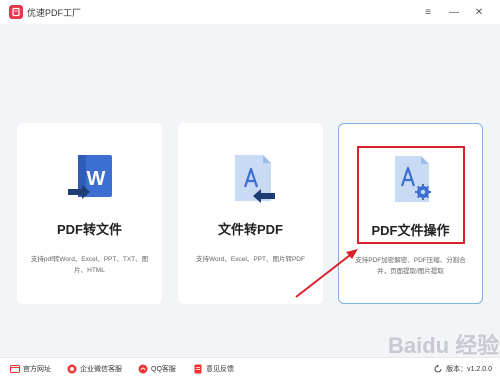  Describe the element at coordinates (410, 230) in the screenshot. I see `card-title: PDF文件操作` at that location.